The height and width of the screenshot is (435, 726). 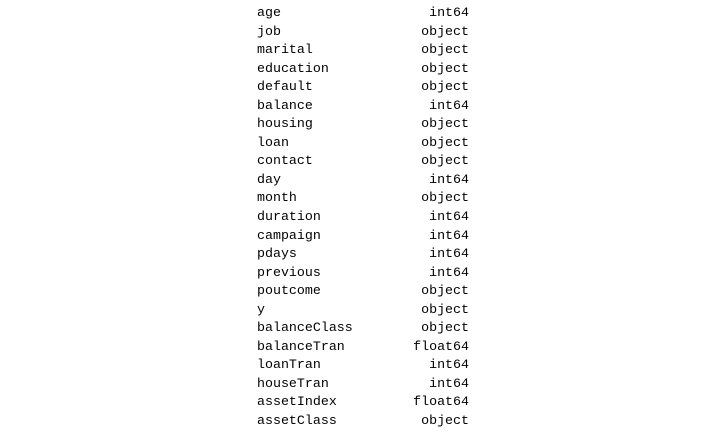 I want to click on dtype-row: housing object, so click(x=363, y=124).